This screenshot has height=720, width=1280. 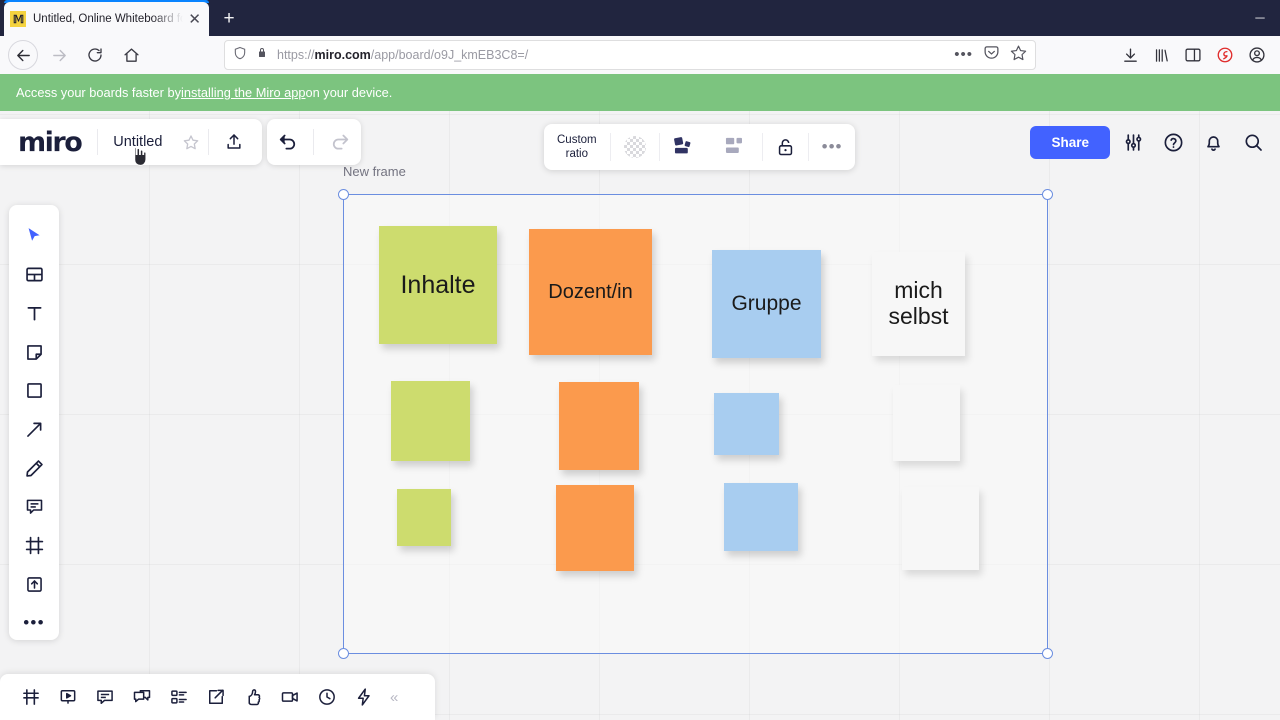 What do you see at coordinates (1018, 55) in the screenshot?
I see `bookmark-star-icon` at bounding box center [1018, 55].